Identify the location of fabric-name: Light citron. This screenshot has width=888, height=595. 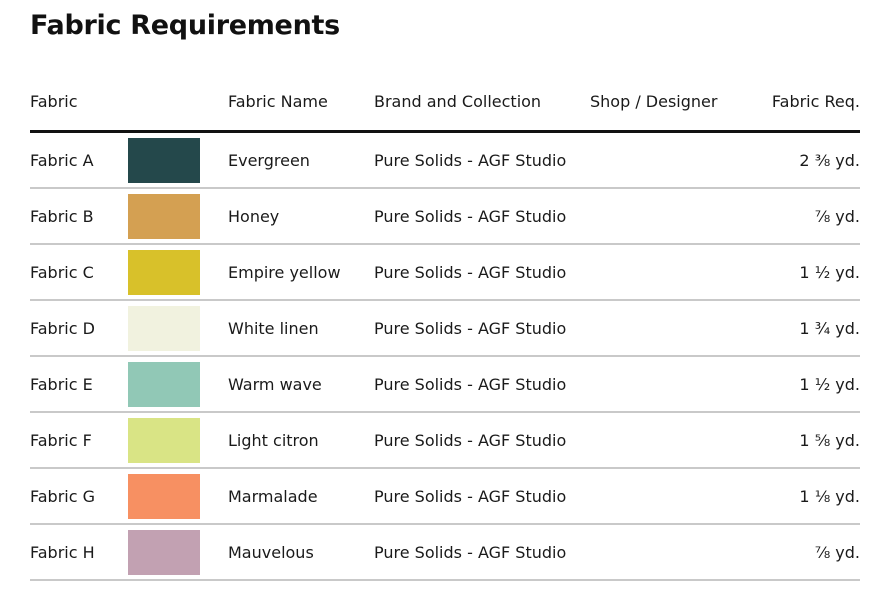
(301, 440).